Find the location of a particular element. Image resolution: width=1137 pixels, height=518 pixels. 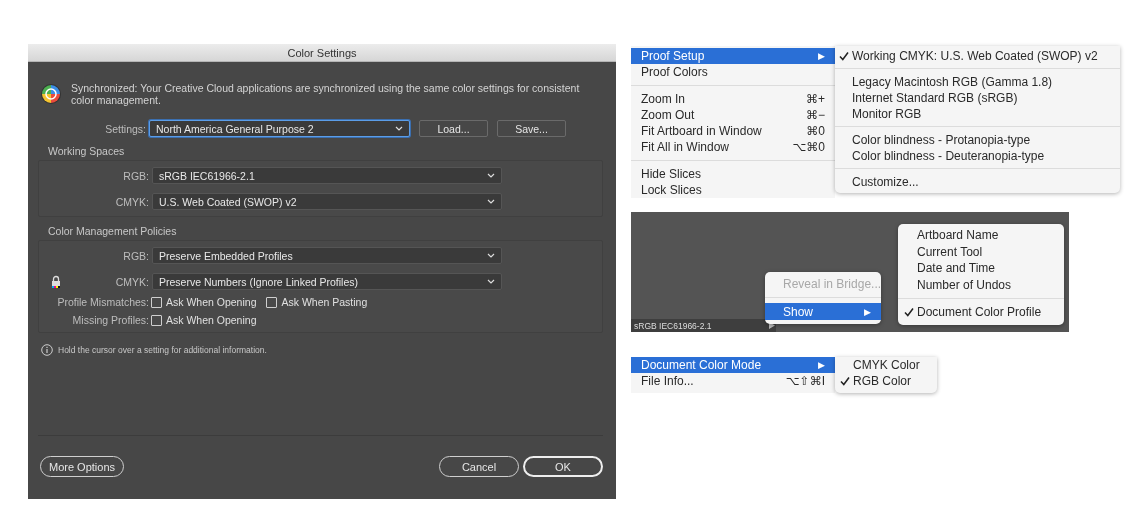

menu-item: Show ▶ is located at coordinates (823, 311).